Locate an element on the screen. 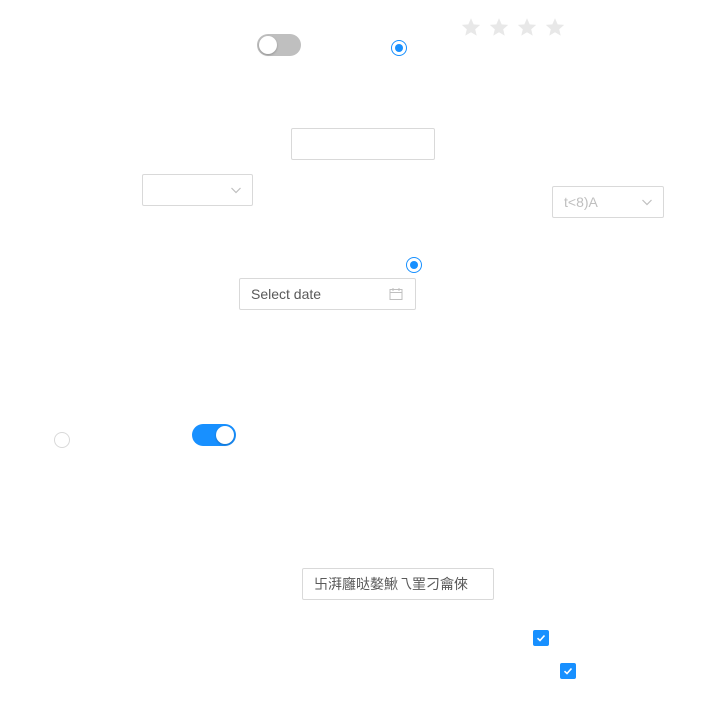  input-value: 卐湃廱哒嫯鰍乁罣刁龠倈 is located at coordinates (391, 584).